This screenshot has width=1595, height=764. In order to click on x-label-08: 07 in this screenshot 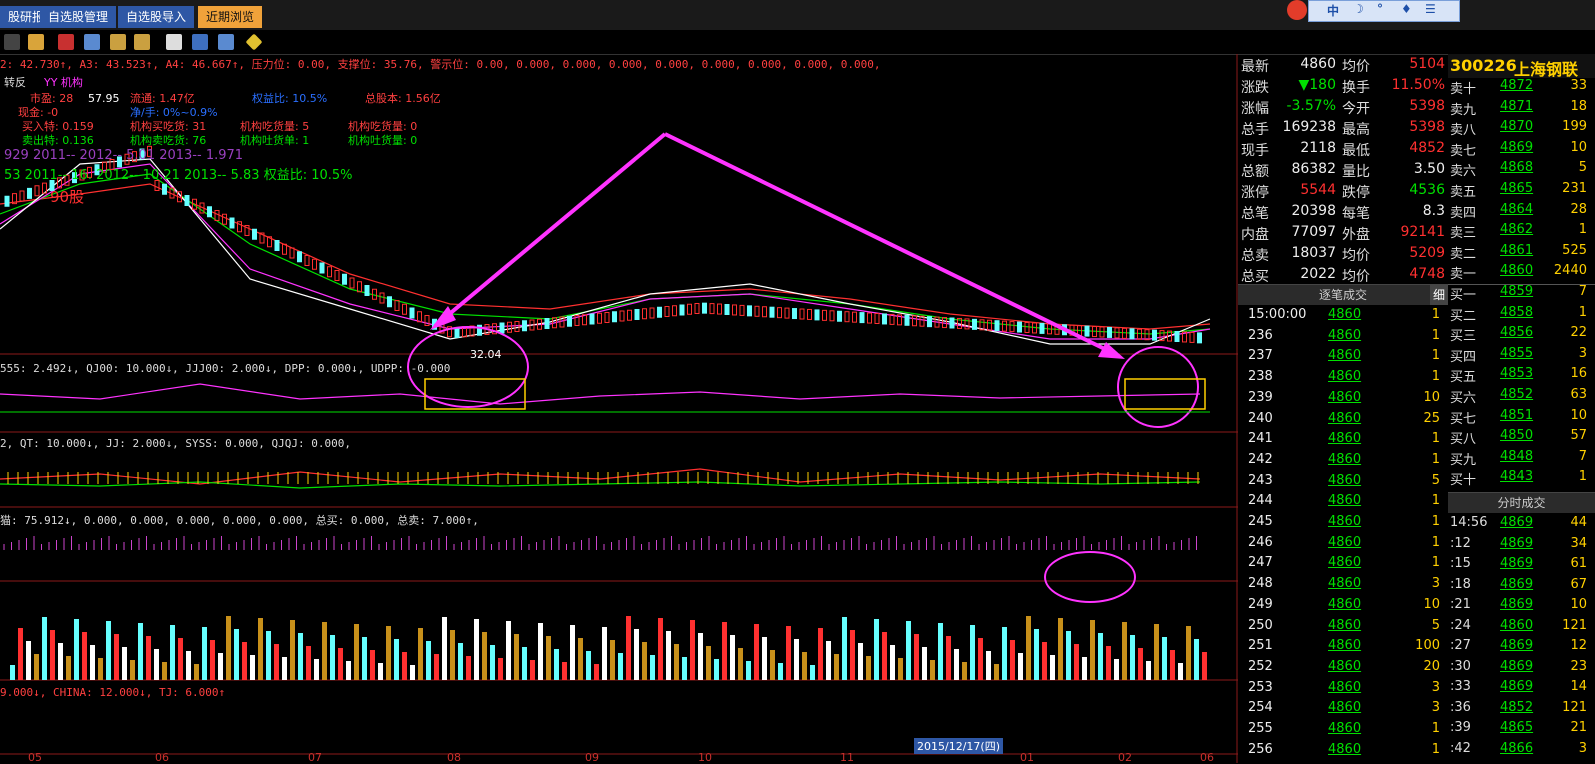, I will do `click(315, 757)`.